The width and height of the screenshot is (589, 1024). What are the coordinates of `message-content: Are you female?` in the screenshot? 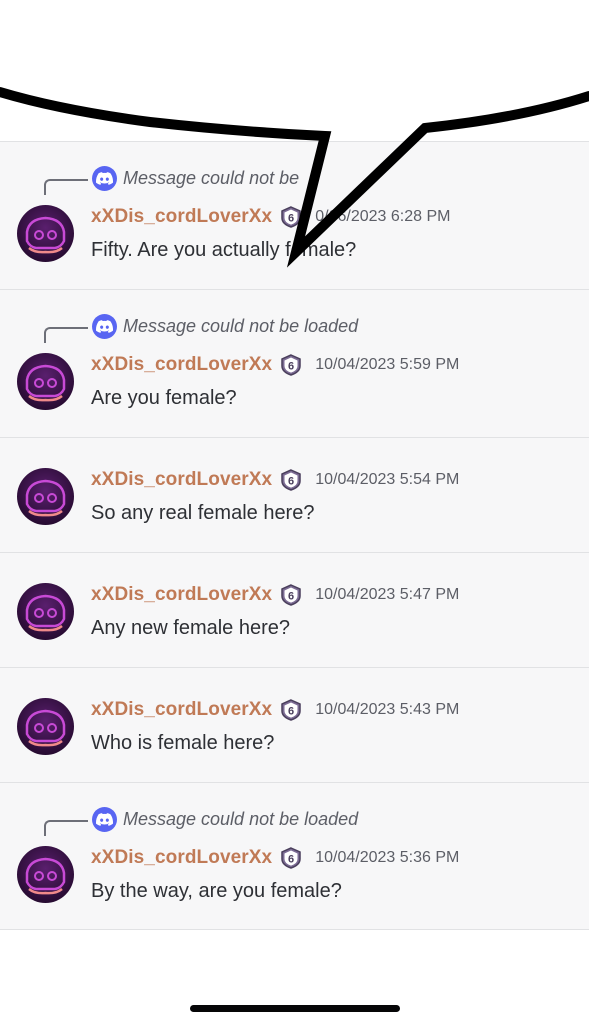 It's located at (164, 398).